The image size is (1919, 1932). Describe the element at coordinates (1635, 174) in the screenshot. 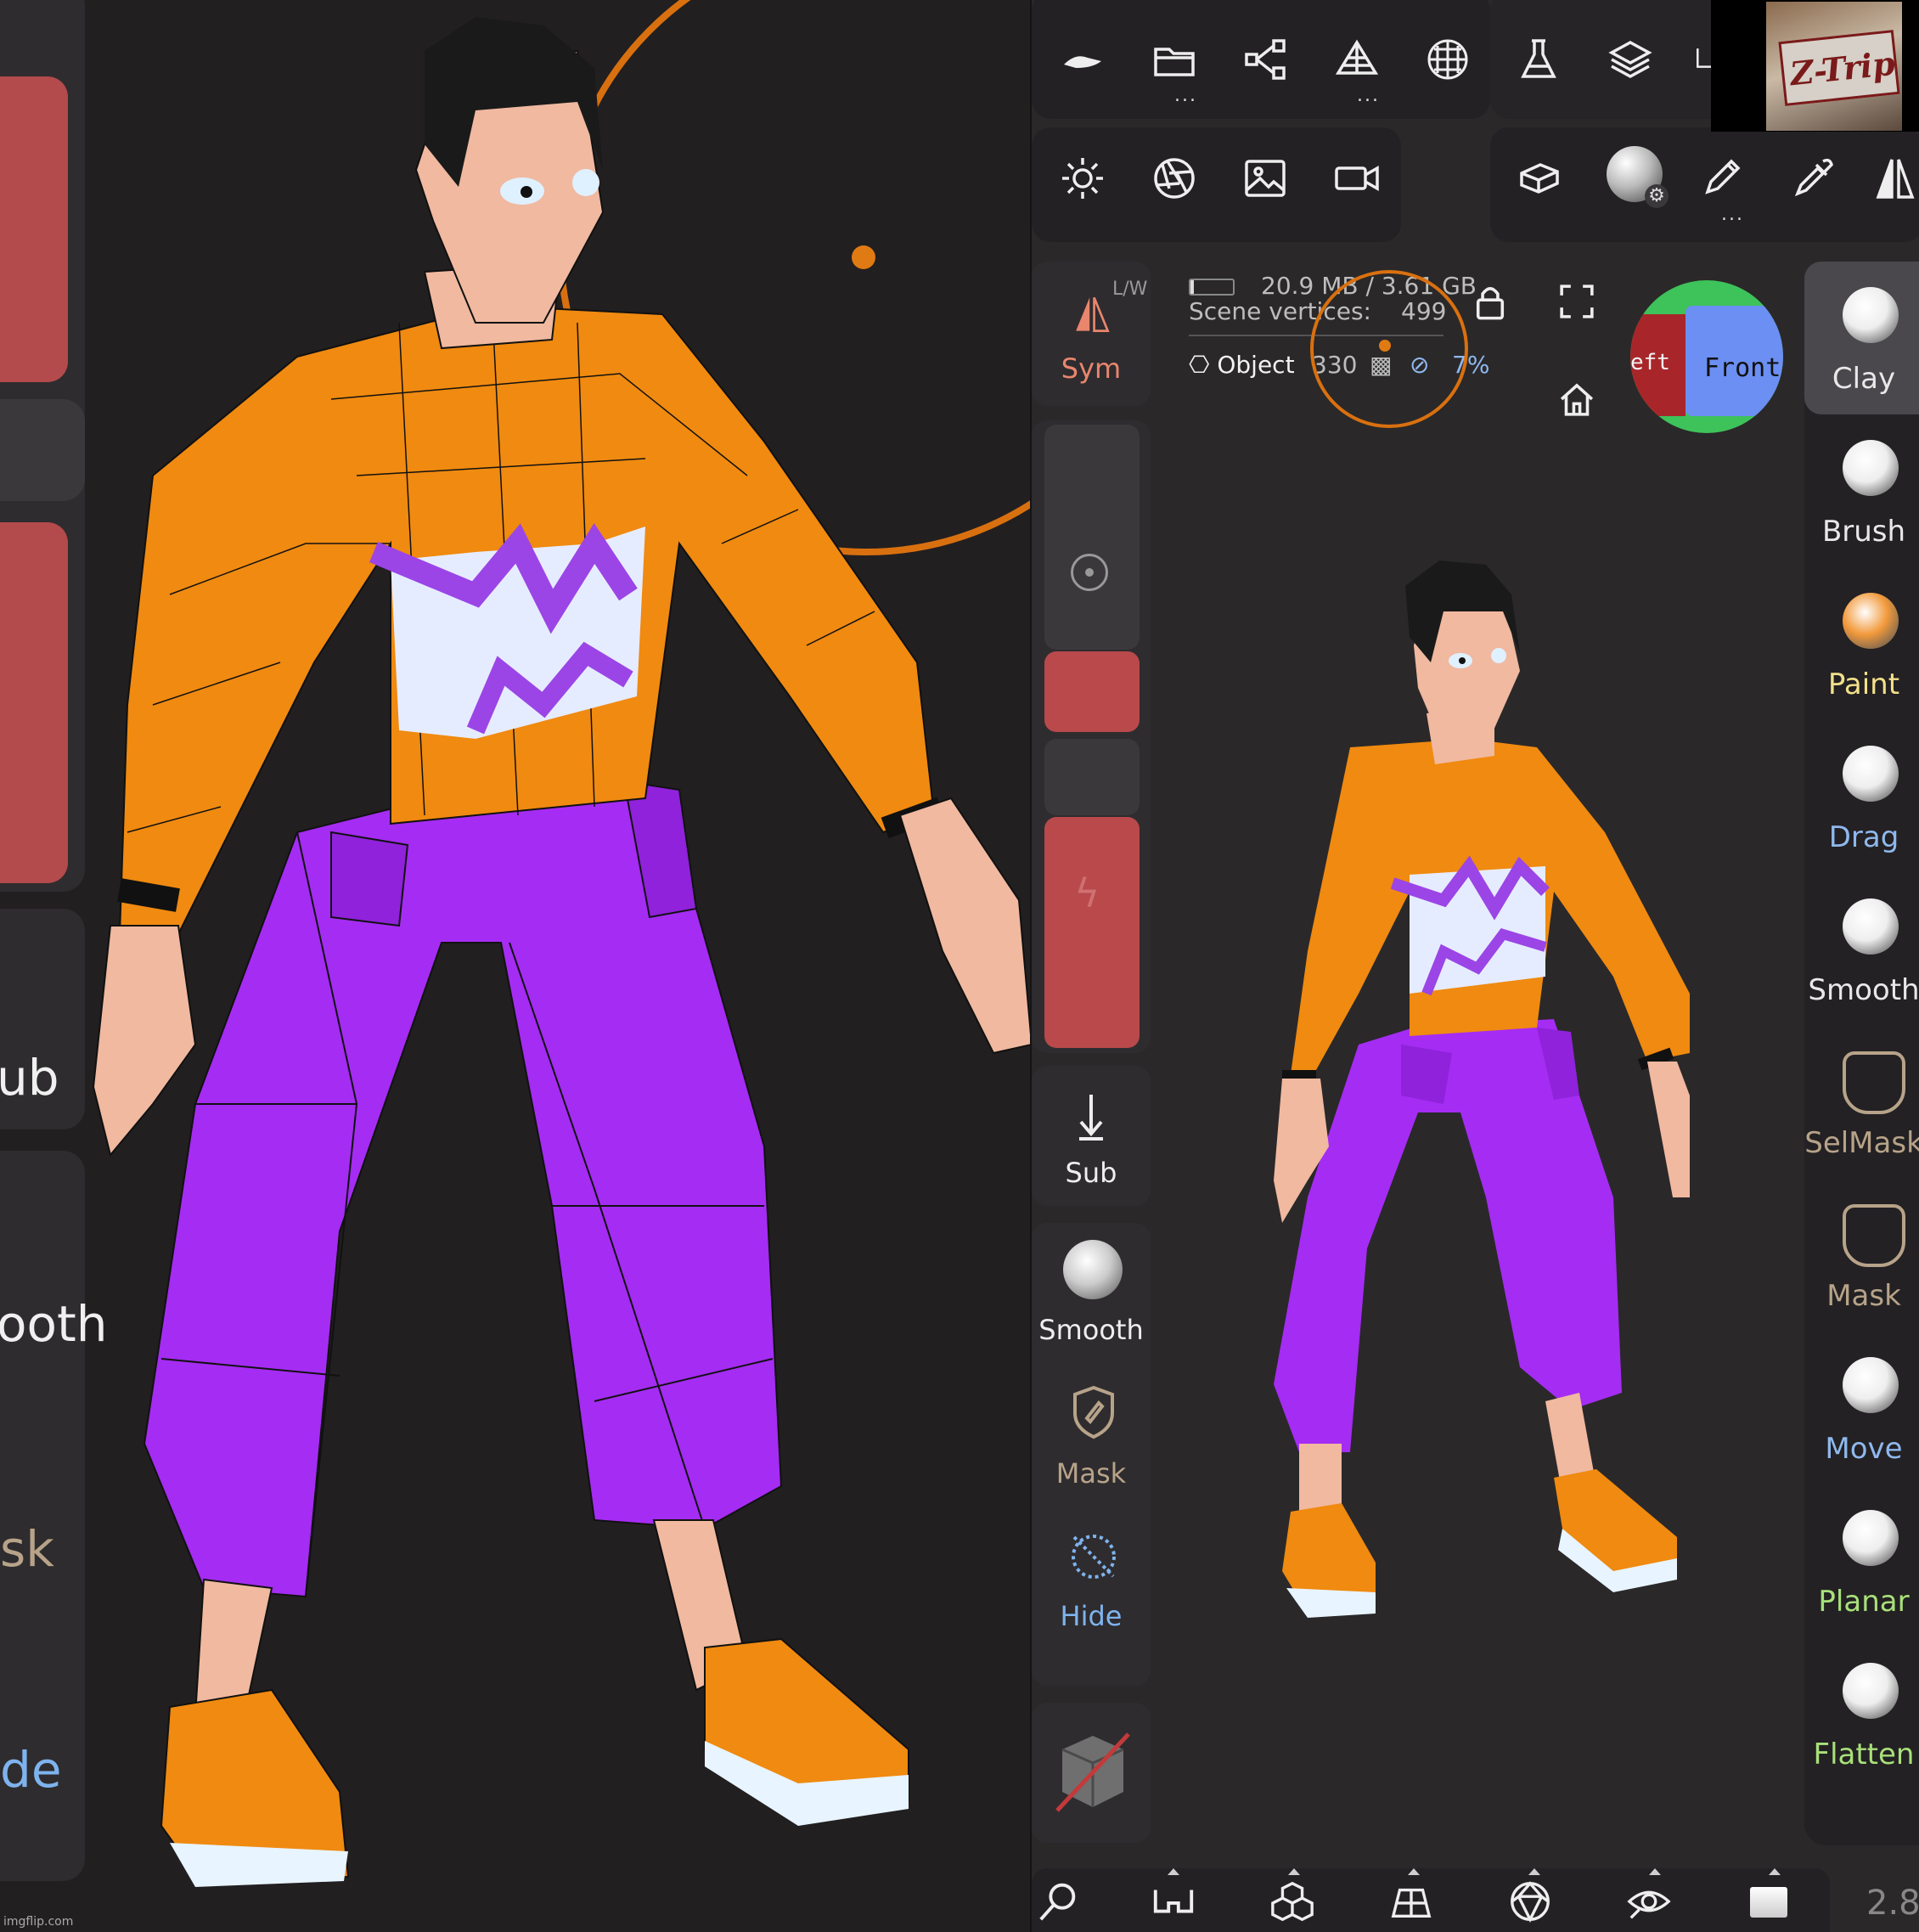

I see `matcap-sphere-icon: ⚙` at that location.